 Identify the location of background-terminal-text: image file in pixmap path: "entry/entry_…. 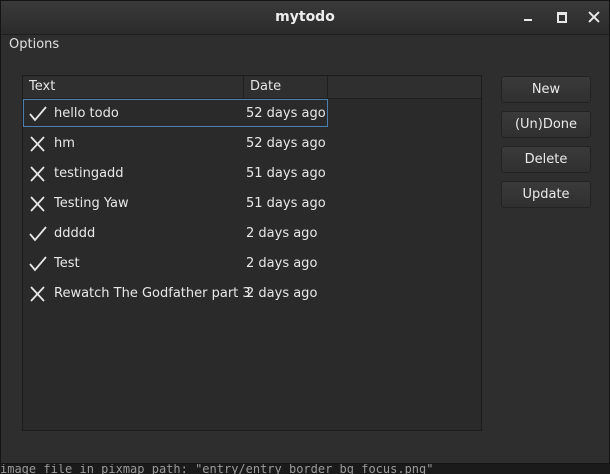
(217, 469).